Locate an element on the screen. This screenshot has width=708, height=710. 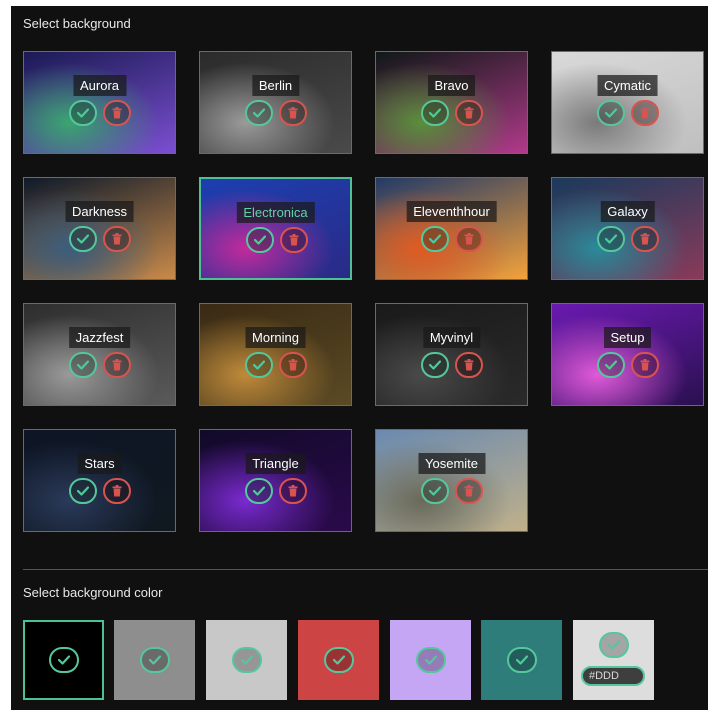
tile-name-label: Berlin is located at coordinates (275, 85).